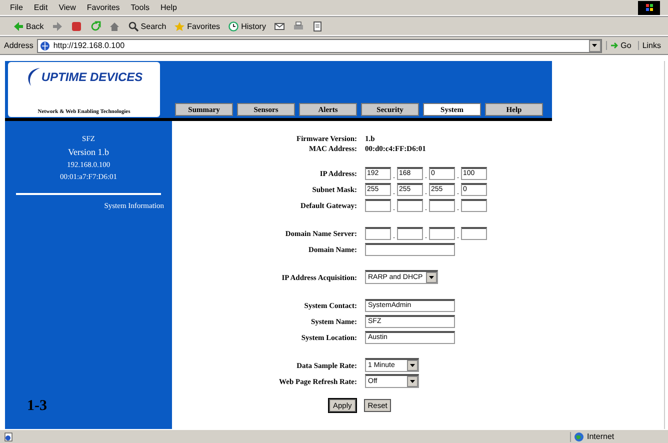 The width and height of the screenshot is (668, 443). I want to click on stop-icon, so click(76, 26).